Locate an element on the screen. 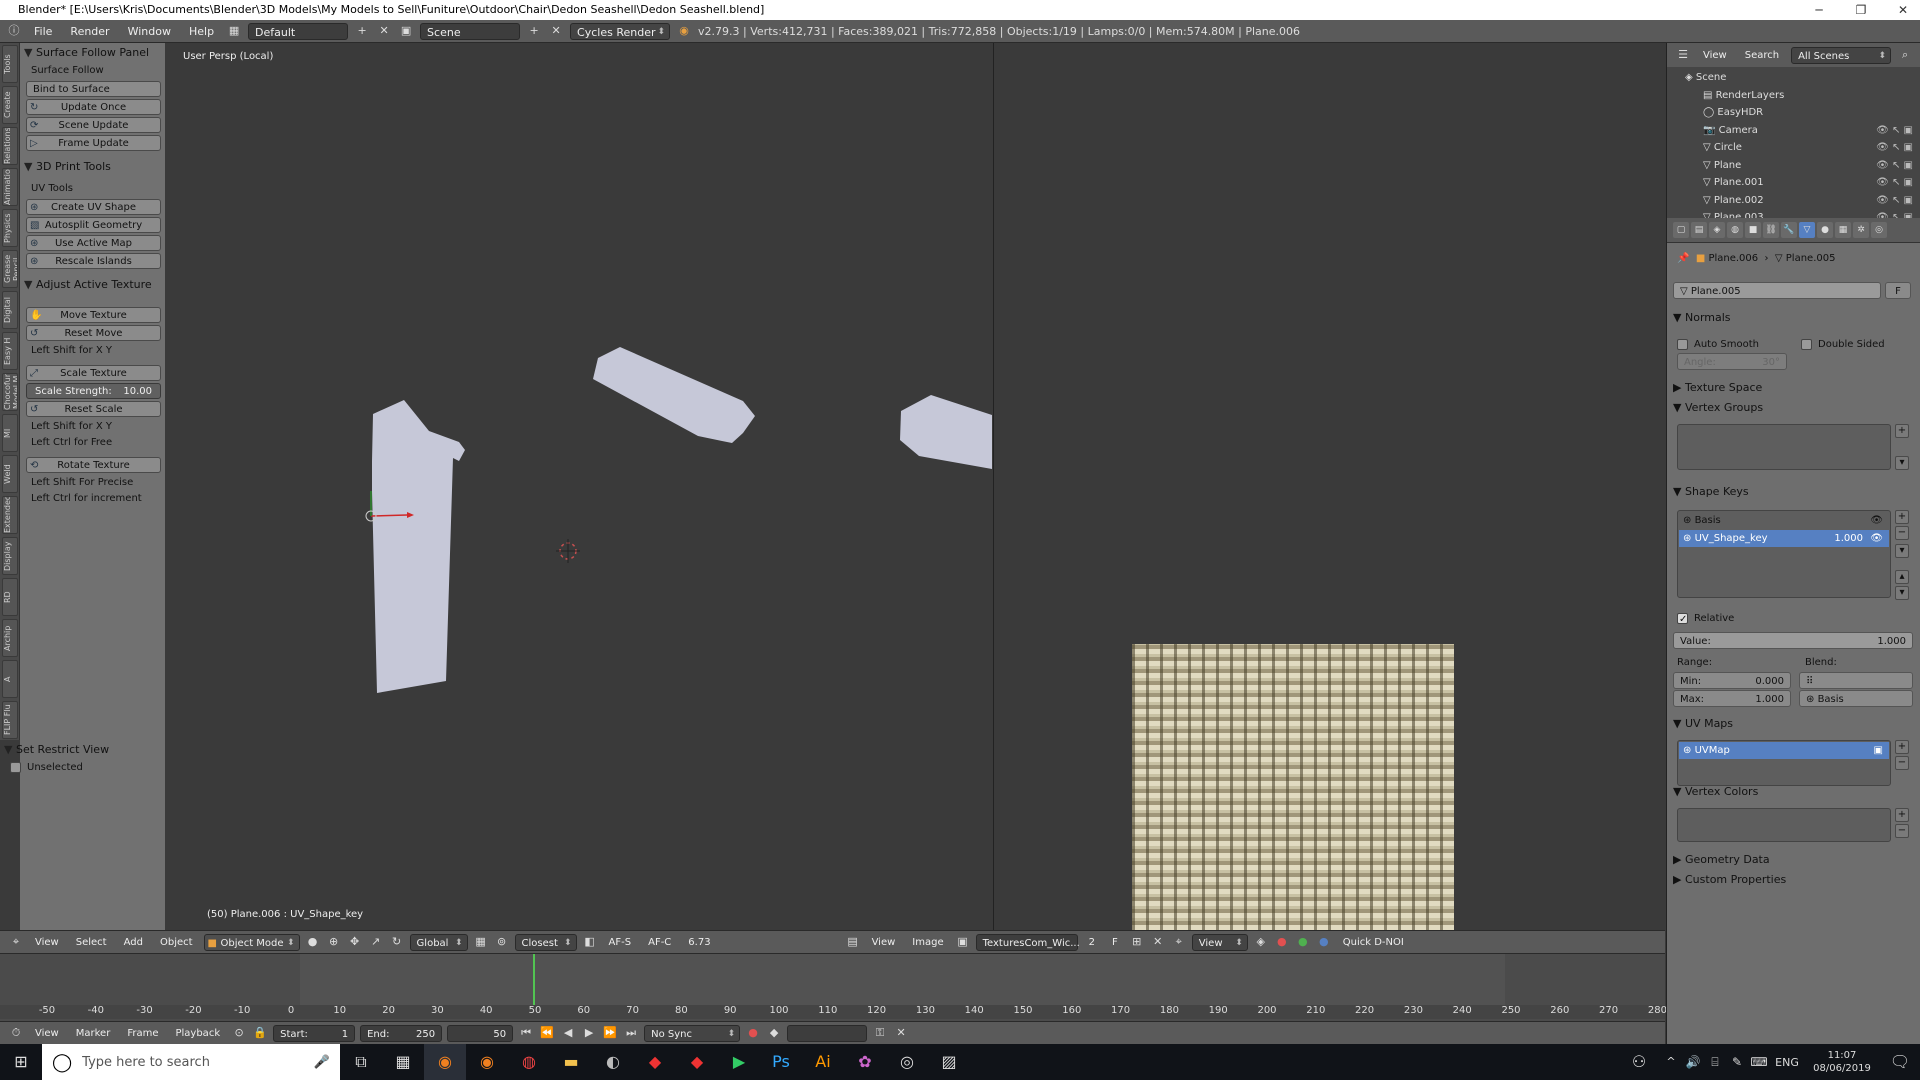  play-store-app-icon: ▶ is located at coordinates (739, 1062).